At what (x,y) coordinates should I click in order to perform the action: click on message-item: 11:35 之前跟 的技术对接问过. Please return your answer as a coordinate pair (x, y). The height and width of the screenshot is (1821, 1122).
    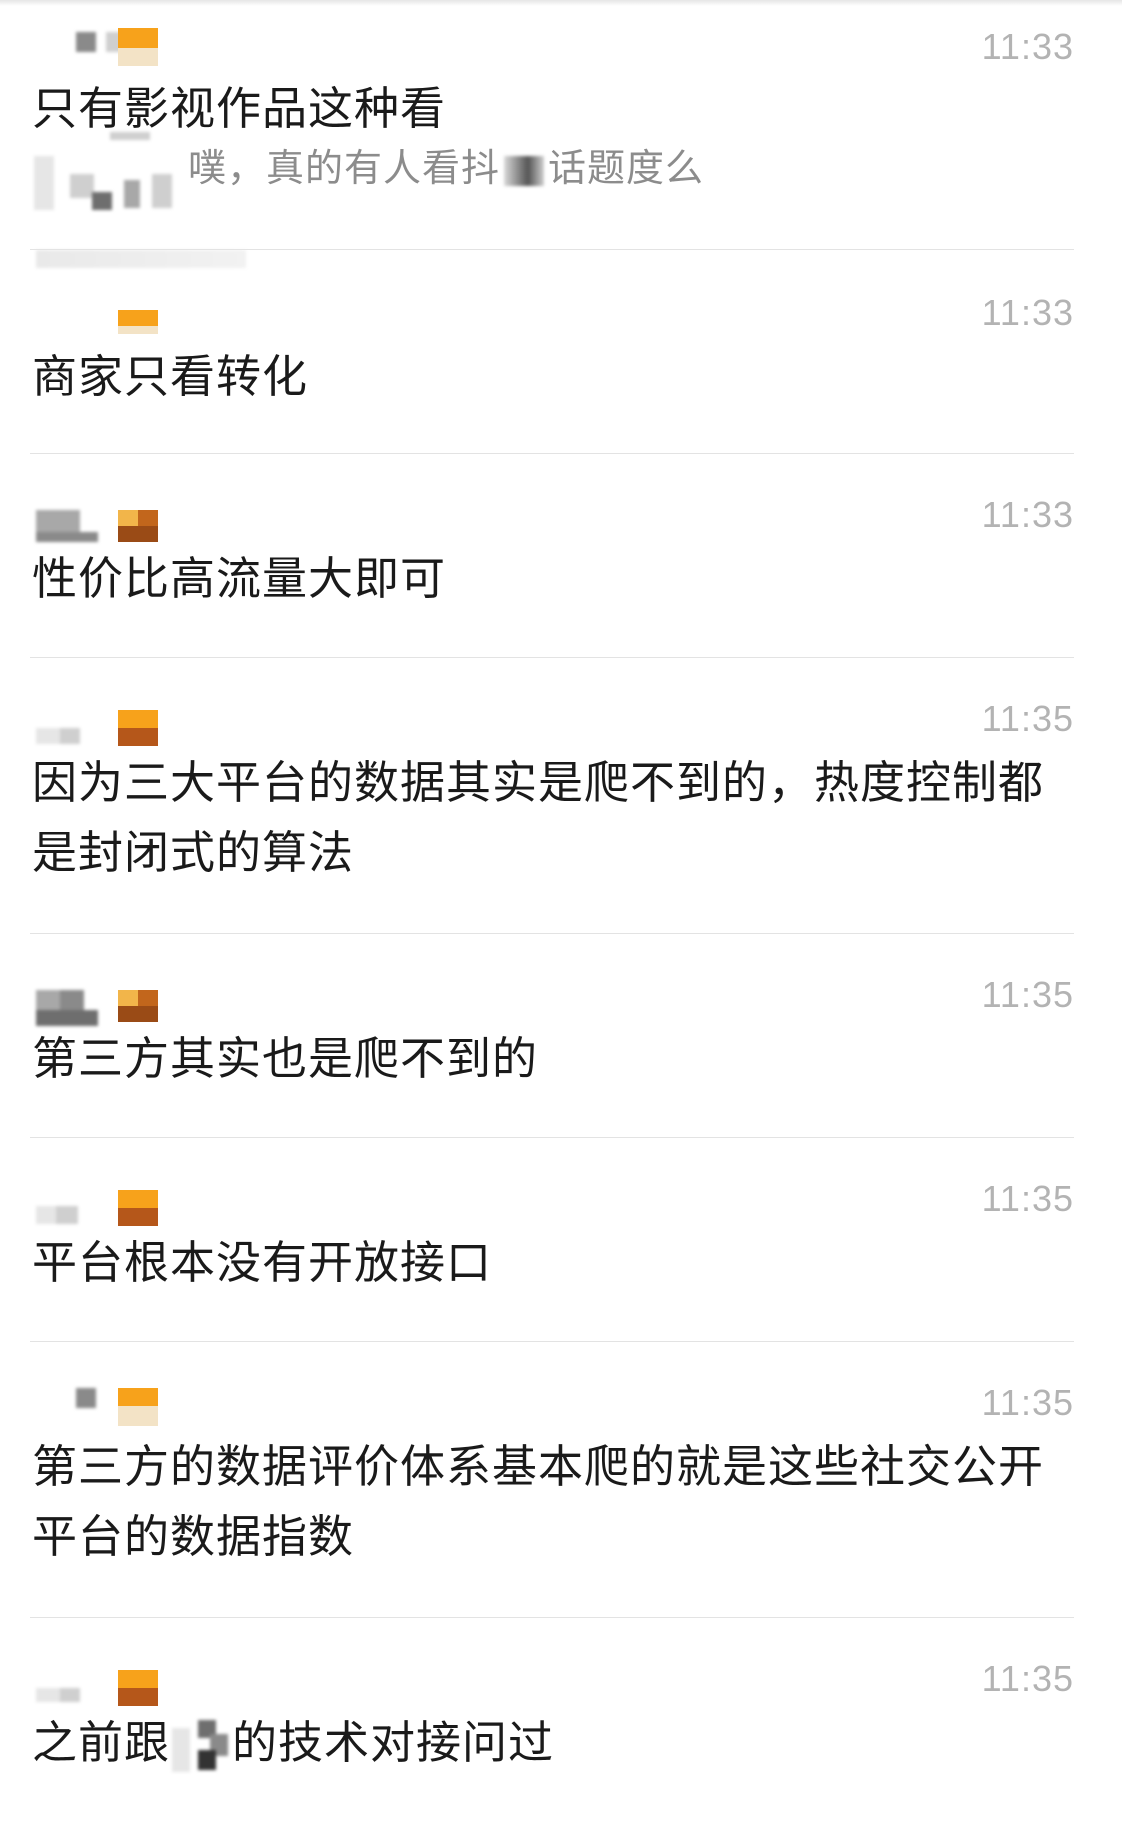
    Looking at the image, I should click on (561, 1719).